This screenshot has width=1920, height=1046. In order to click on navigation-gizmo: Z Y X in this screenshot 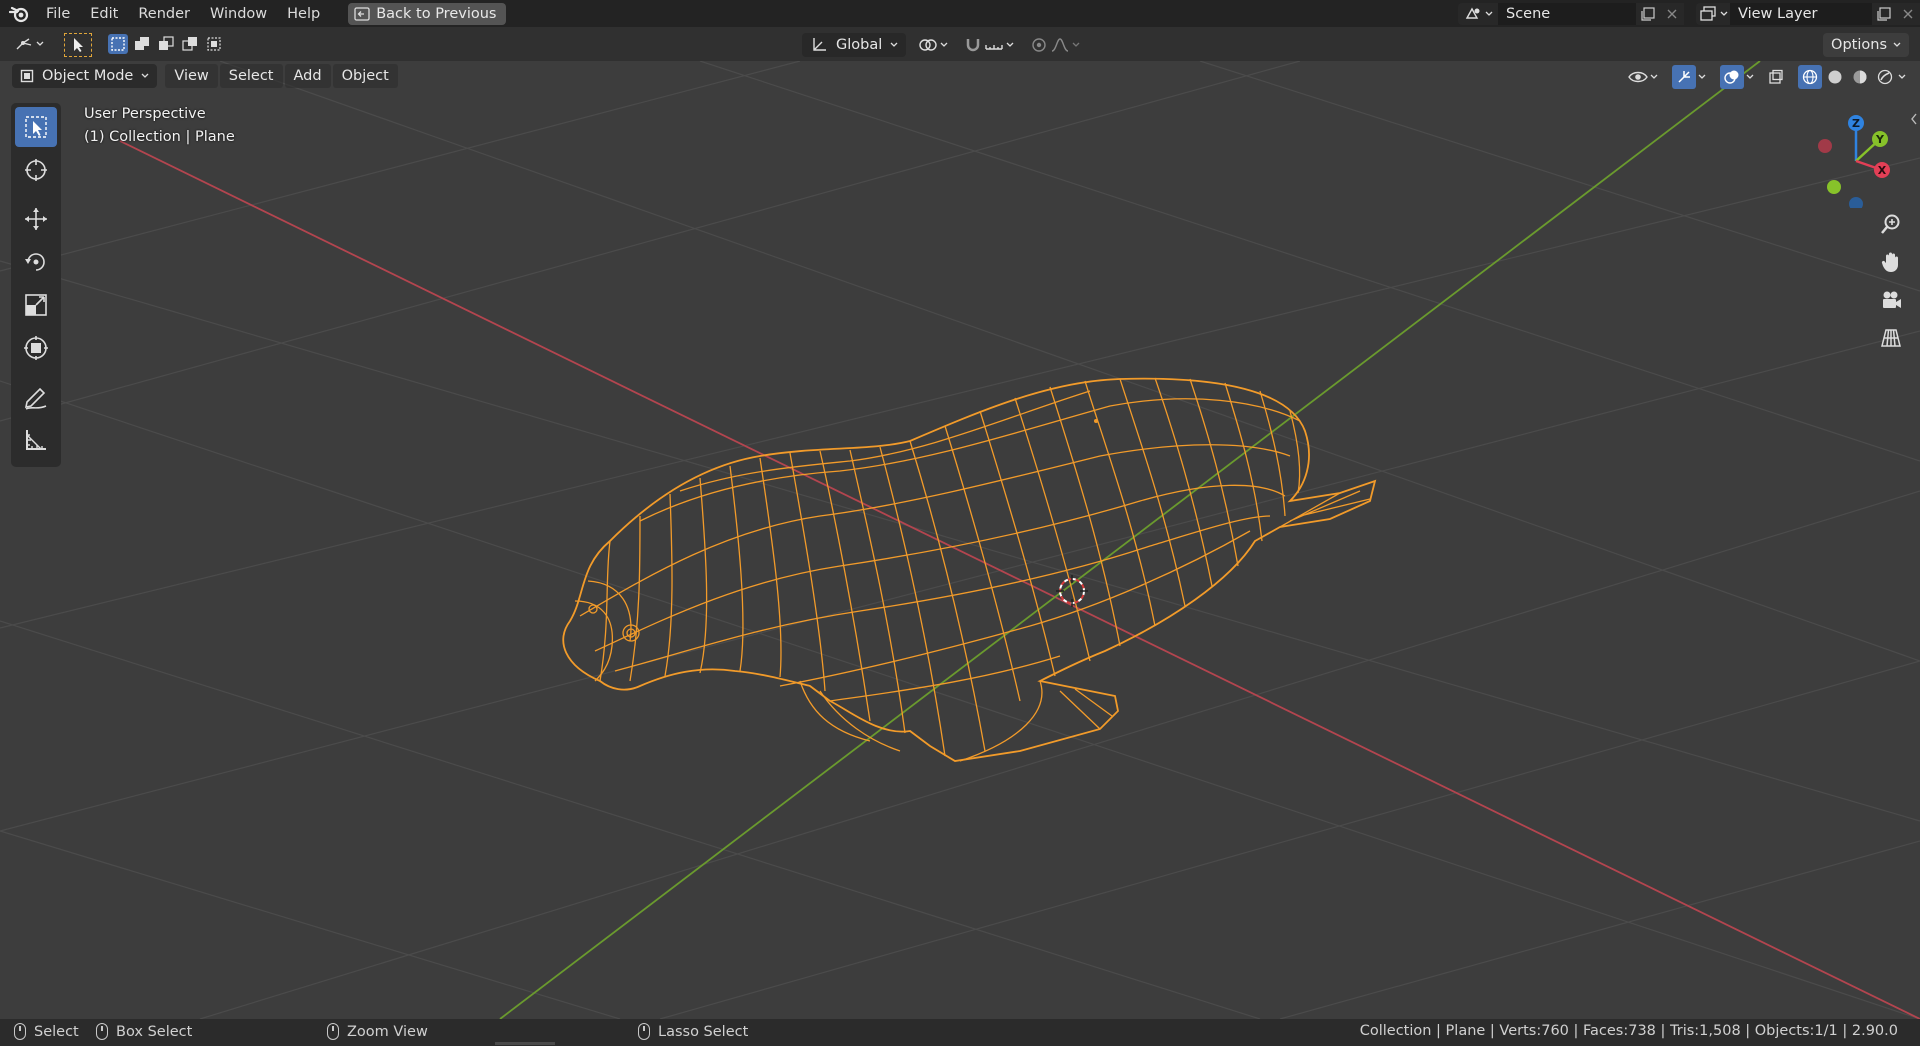, I will do `click(1866, 158)`.